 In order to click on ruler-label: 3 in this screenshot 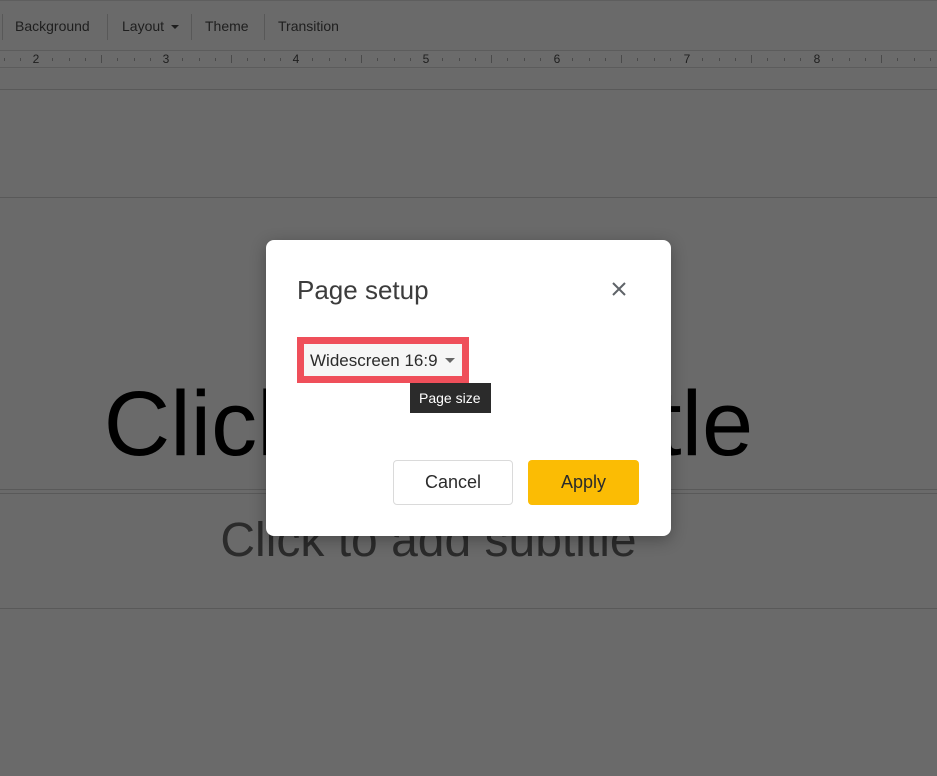, I will do `click(166, 59)`.